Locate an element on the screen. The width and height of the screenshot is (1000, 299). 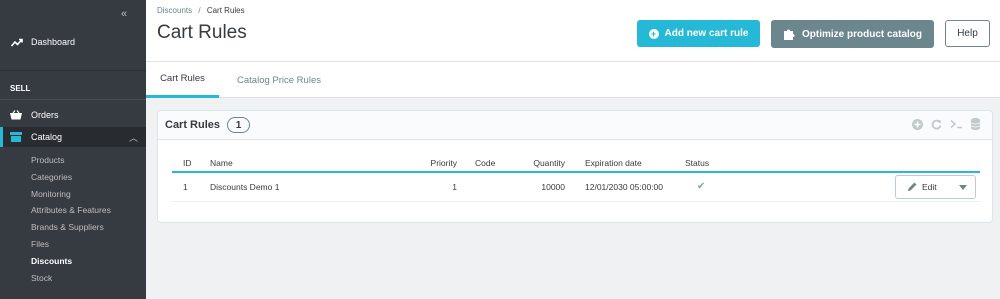
column-header-expiration: Expiration date is located at coordinates (630, 164).